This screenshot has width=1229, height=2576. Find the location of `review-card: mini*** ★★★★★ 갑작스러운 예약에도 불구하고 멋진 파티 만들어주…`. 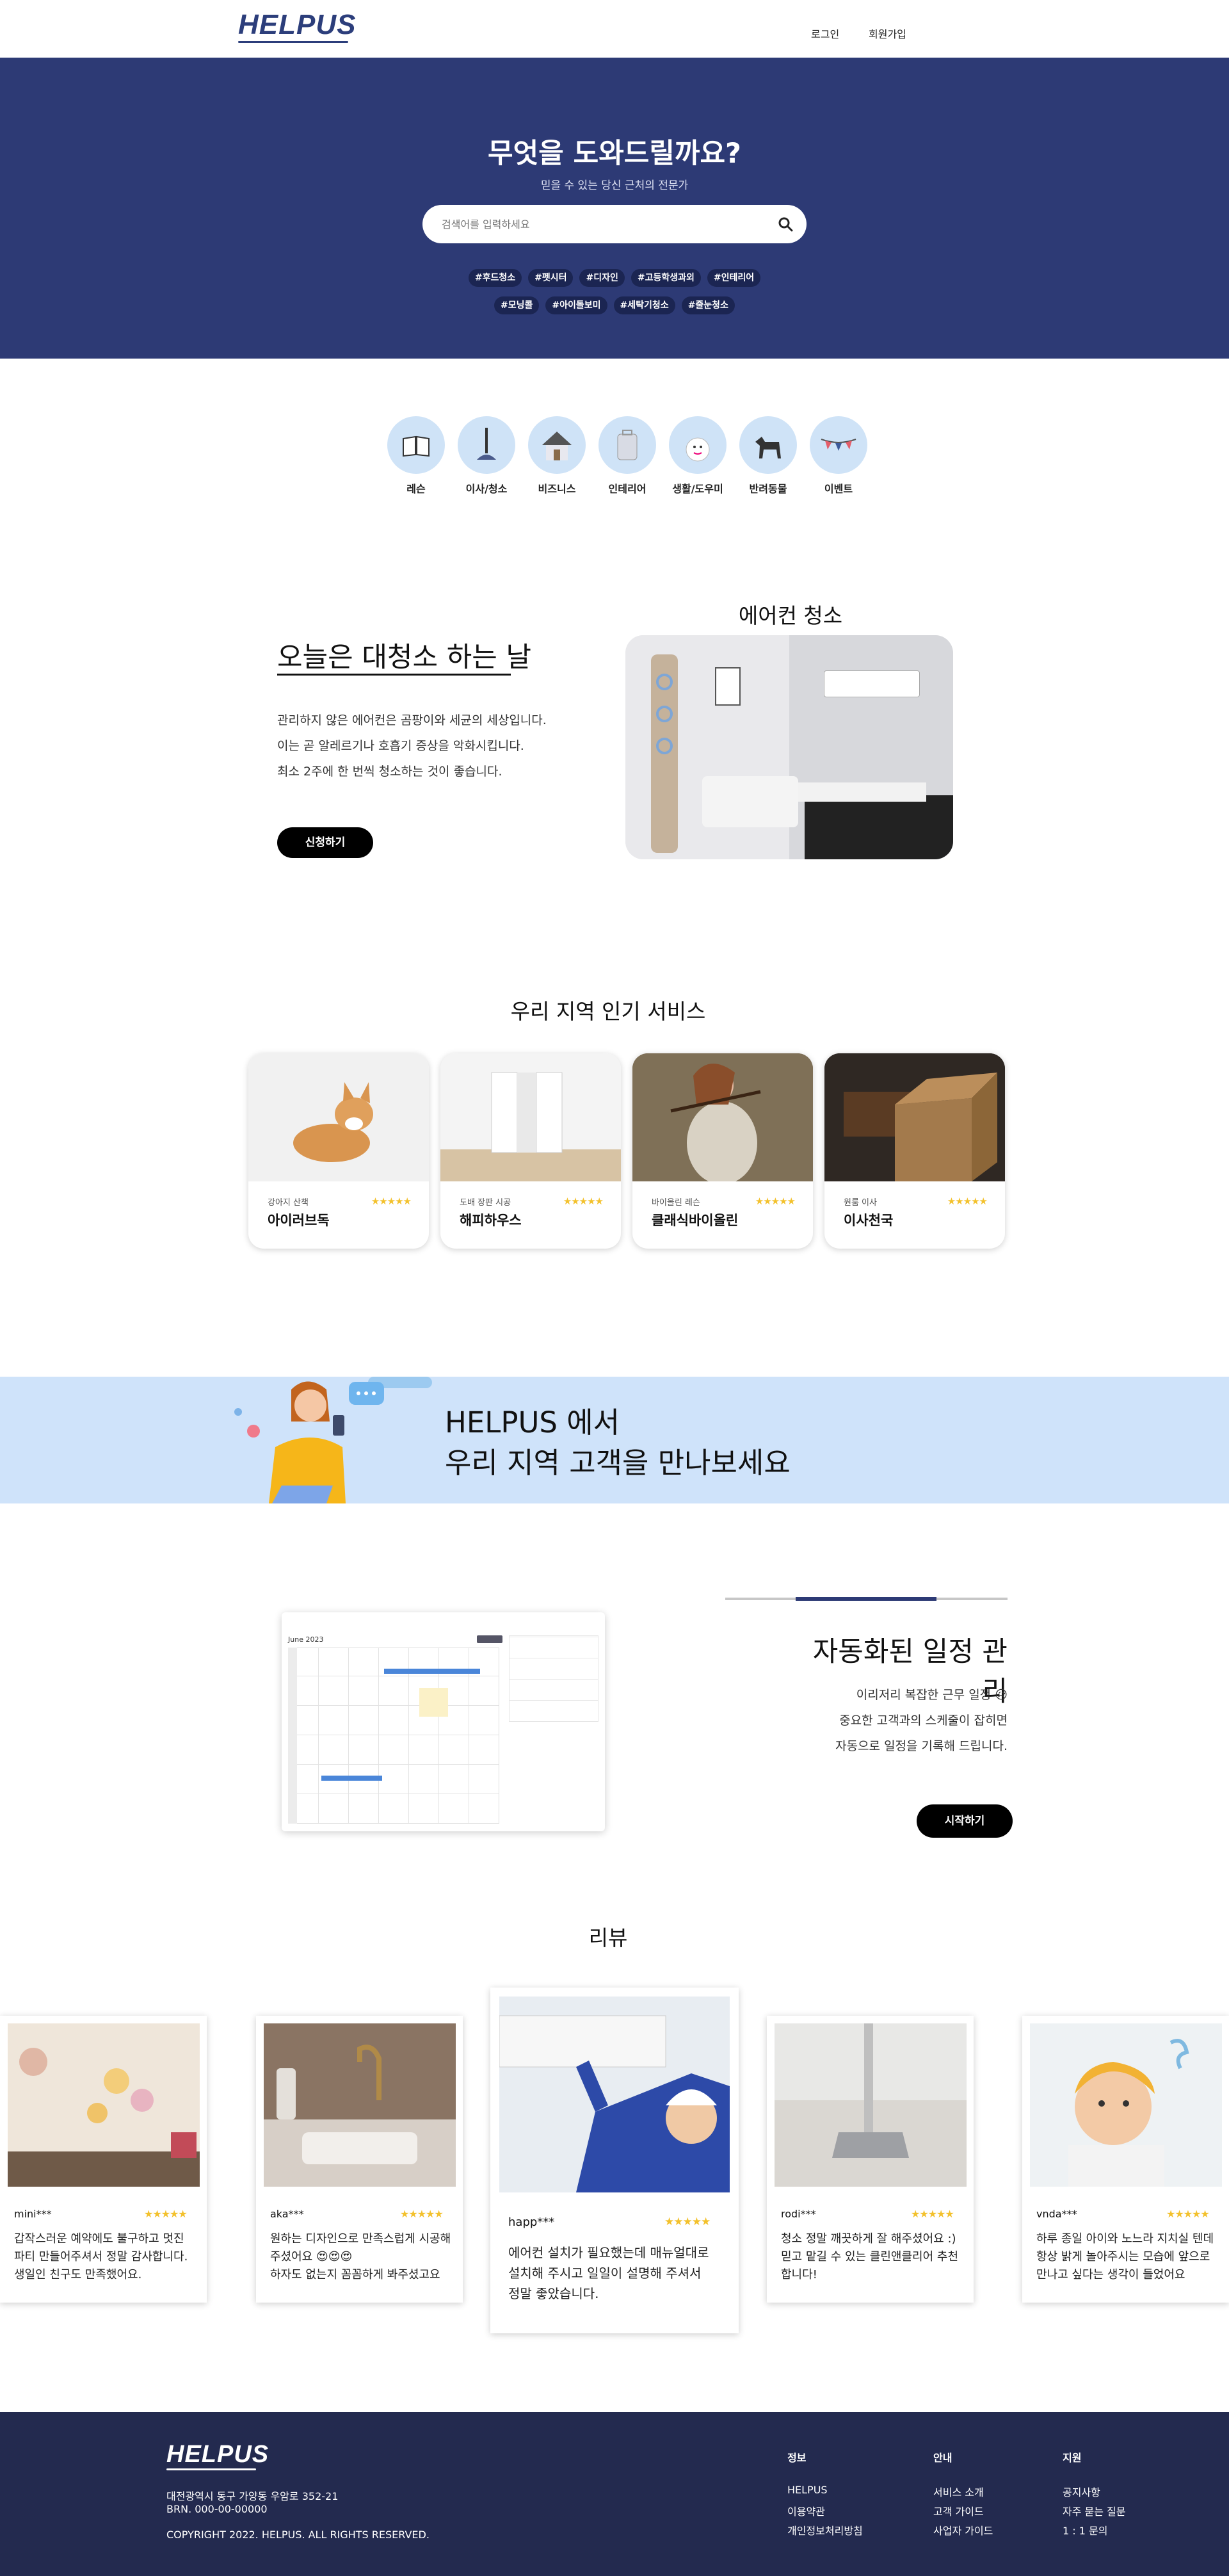

review-card: mini*** ★★★★★ 갑작스러운 예약에도 불구하고 멋진 파티 만들어주… is located at coordinates (104, 2159).